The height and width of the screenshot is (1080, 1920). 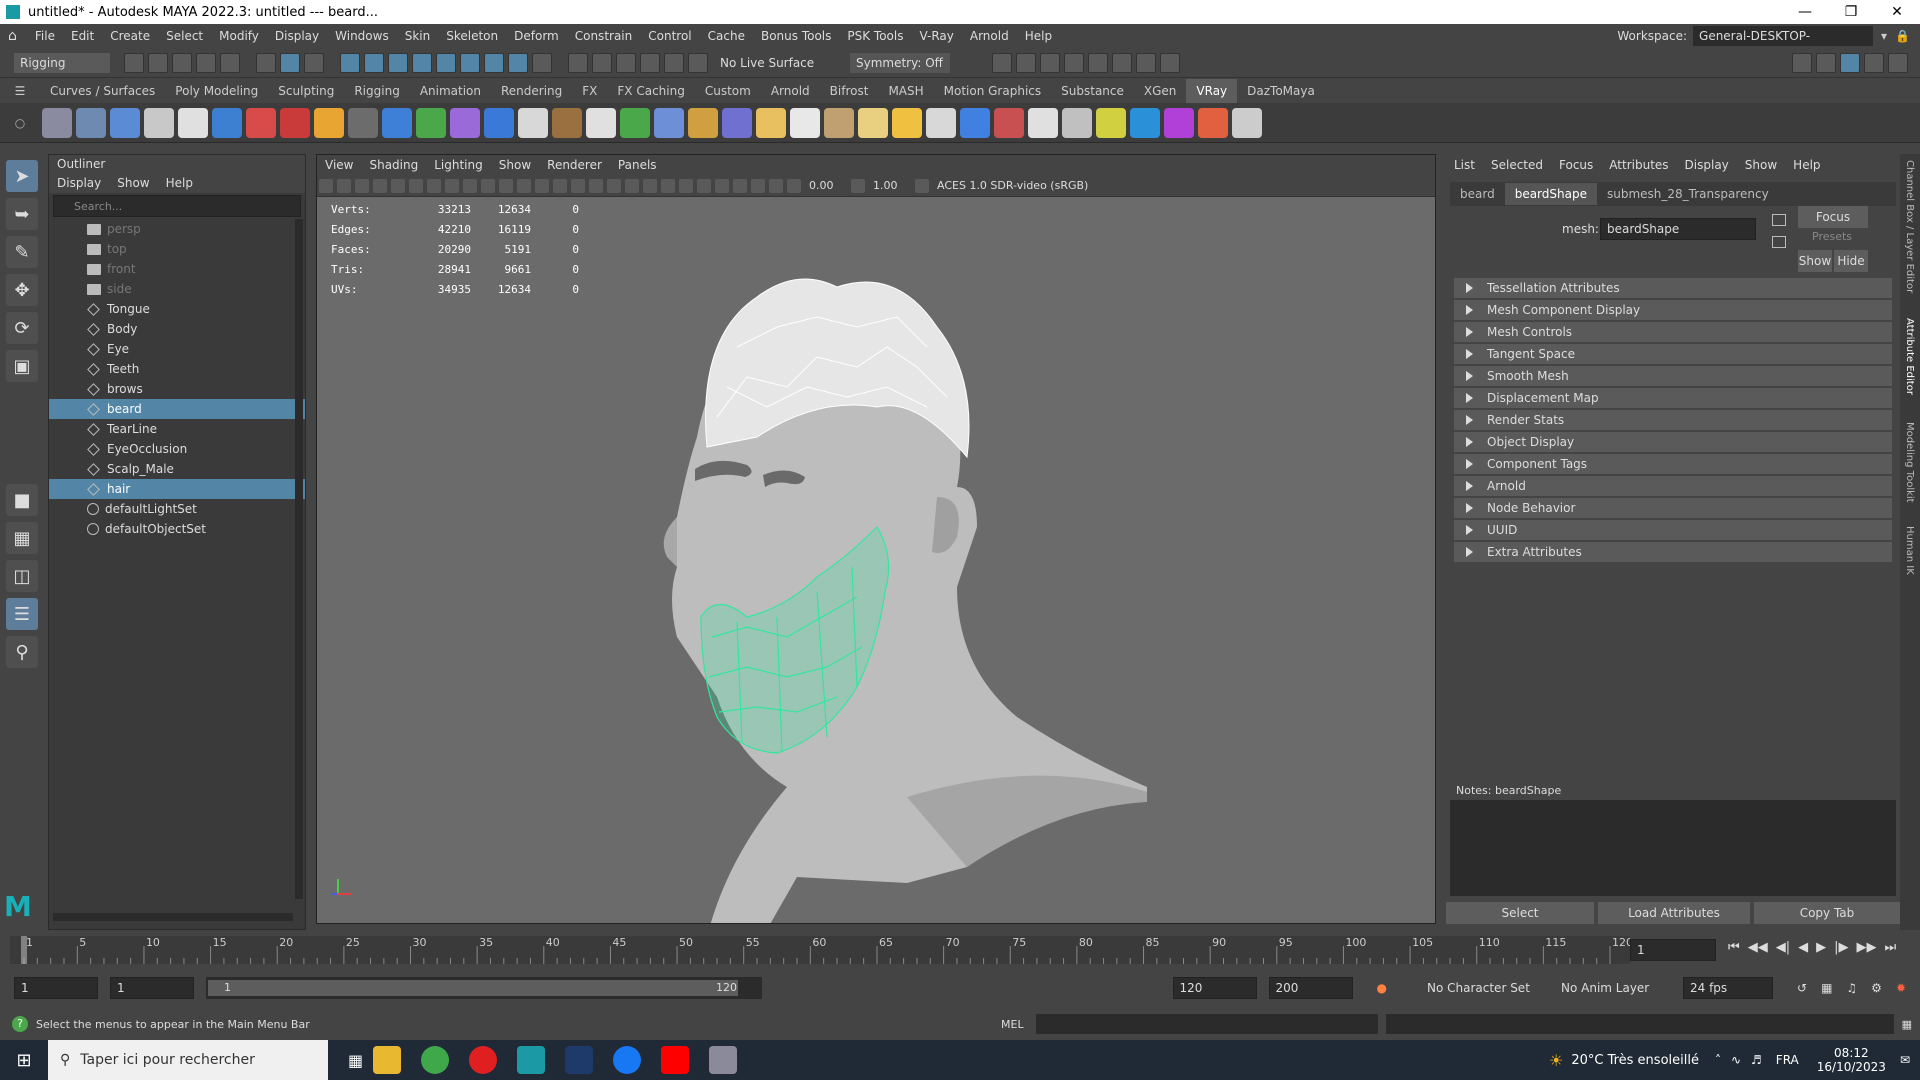 I want to click on loop-icon: ↺, so click(x=1802, y=988).